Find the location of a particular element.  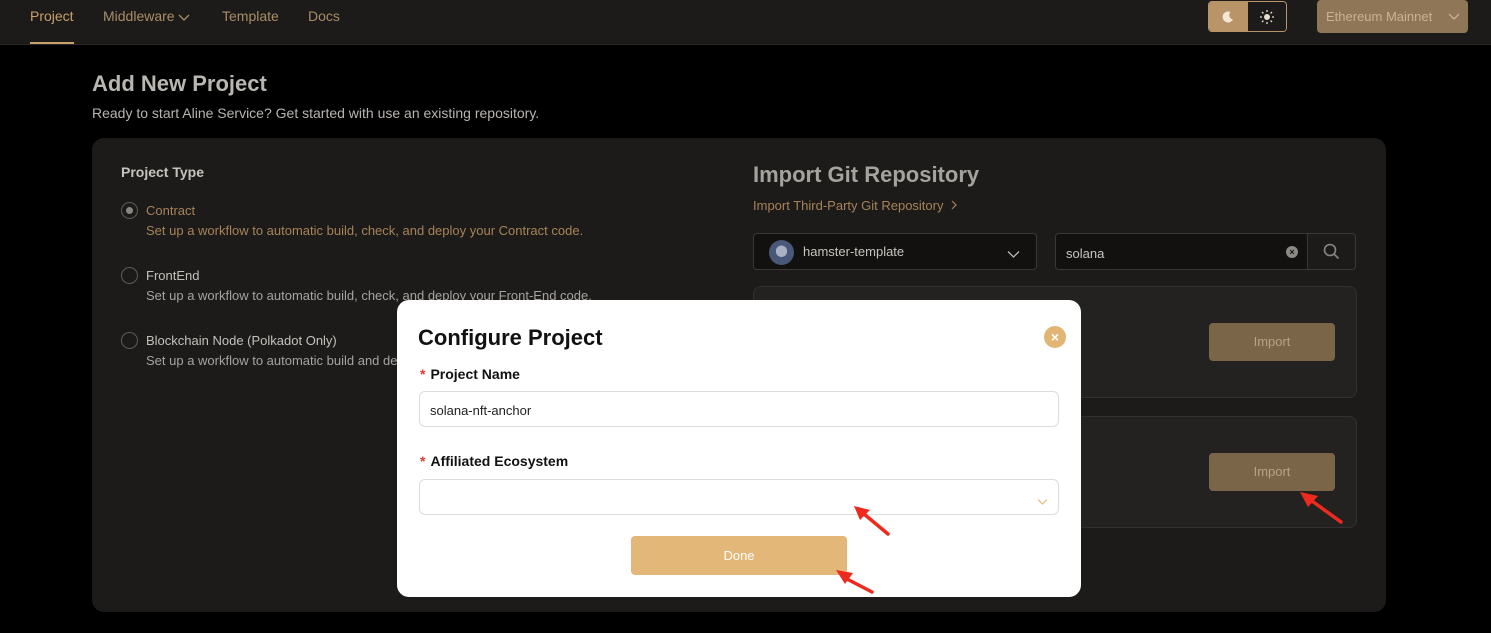

nav-item-middleware-label: Middleware is located at coordinates (139, 16).